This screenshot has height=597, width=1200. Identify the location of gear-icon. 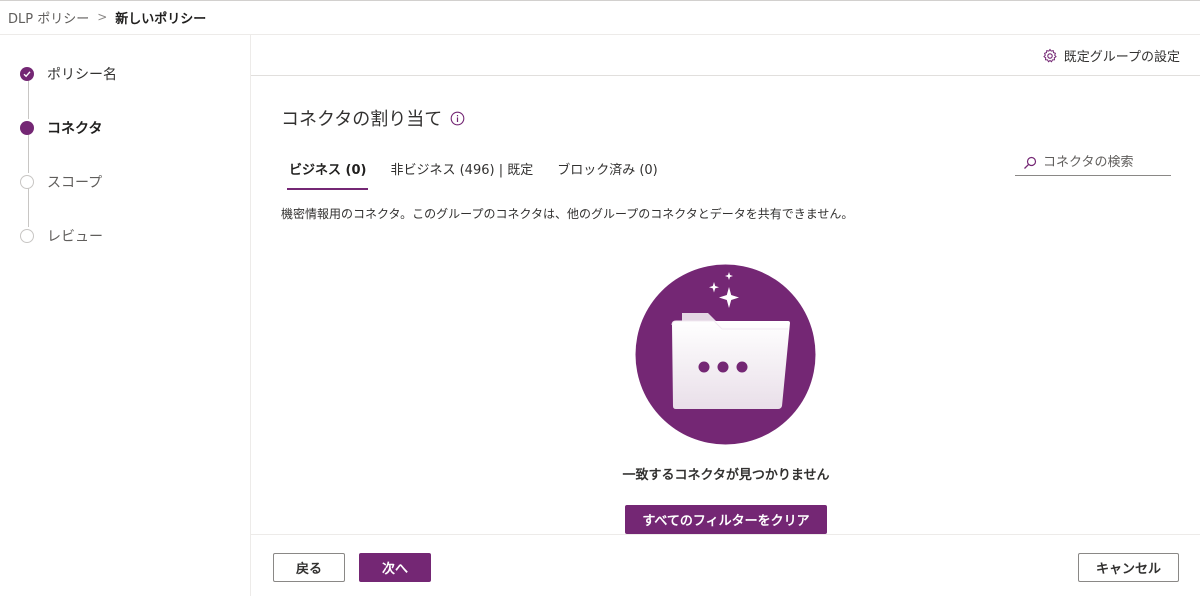
(1050, 56).